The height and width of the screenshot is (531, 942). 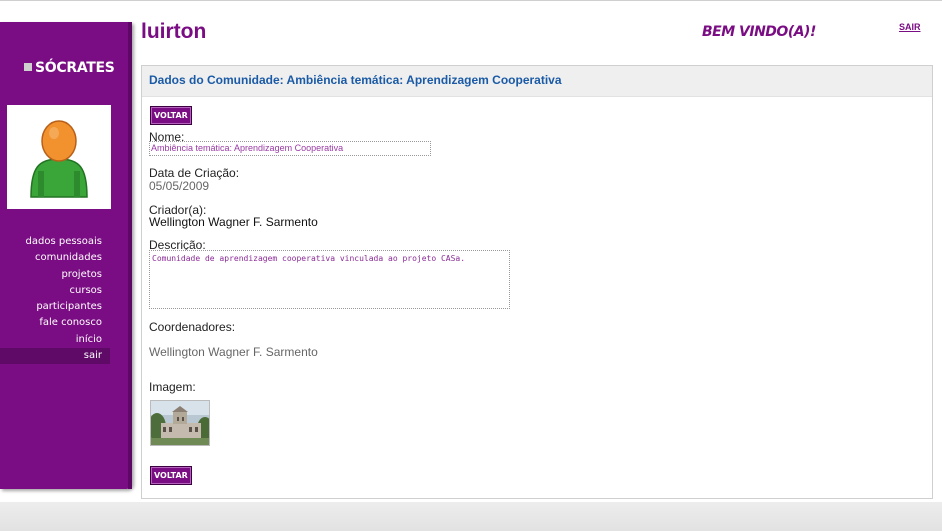 What do you see at coordinates (55, 323) in the screenshot?
I see `sidebar-item-fale-conosco: fale conosco` at bounding box center [55, 323].